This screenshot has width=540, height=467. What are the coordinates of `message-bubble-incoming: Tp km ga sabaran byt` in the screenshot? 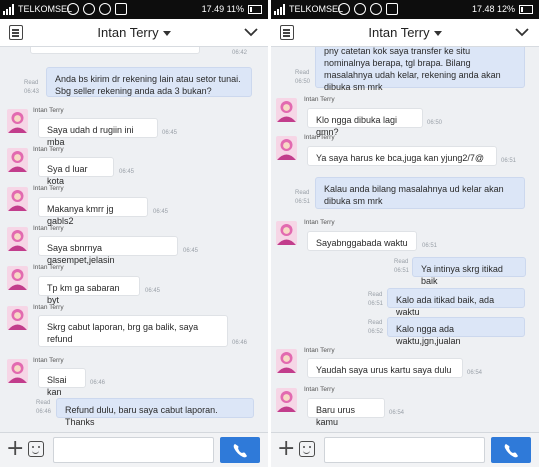 It's located at (89, 290).